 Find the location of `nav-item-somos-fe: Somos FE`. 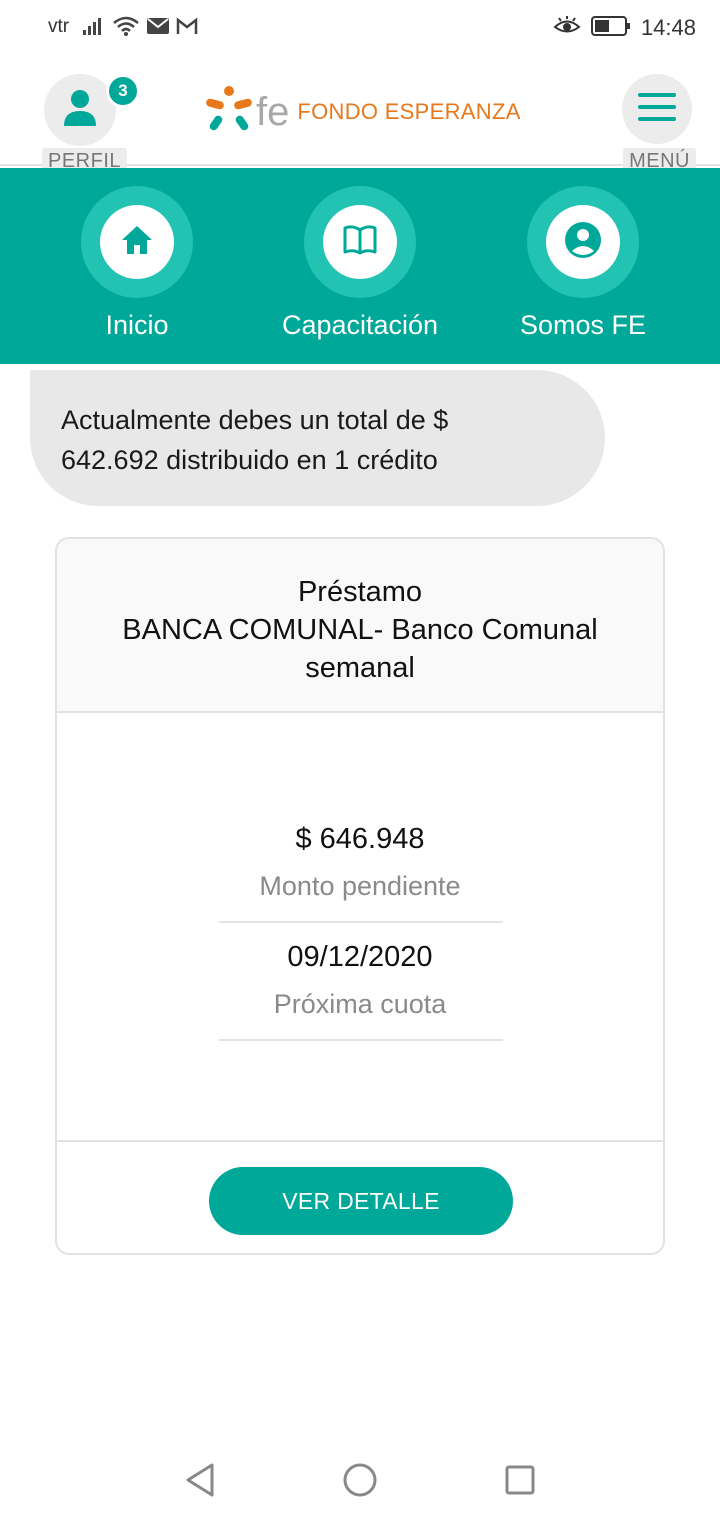

nav-item-somos-fe: Somos FE is located at coordinates (583, 271).